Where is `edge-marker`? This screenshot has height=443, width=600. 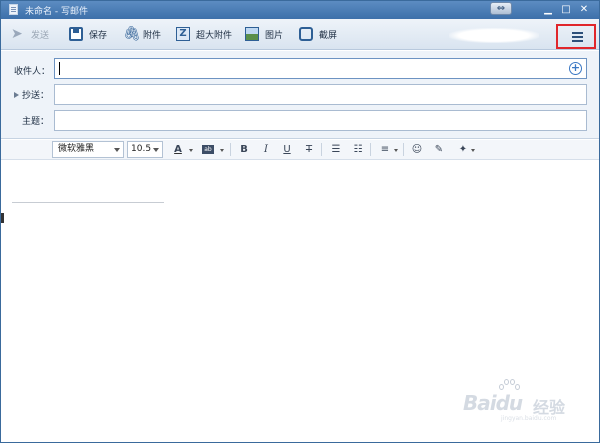
edge-marker is located at coordinates (2, 218).